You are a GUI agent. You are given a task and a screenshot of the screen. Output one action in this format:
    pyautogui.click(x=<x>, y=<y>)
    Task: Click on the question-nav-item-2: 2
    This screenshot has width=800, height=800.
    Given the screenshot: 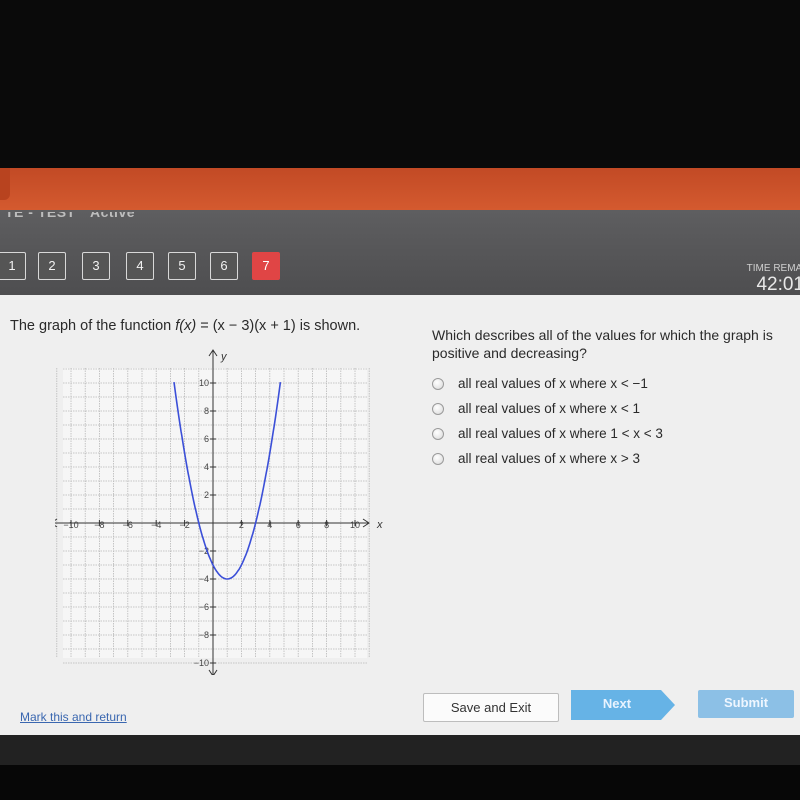 What is the action you would take?
    pyautogui.click(x=52, y=266)
    